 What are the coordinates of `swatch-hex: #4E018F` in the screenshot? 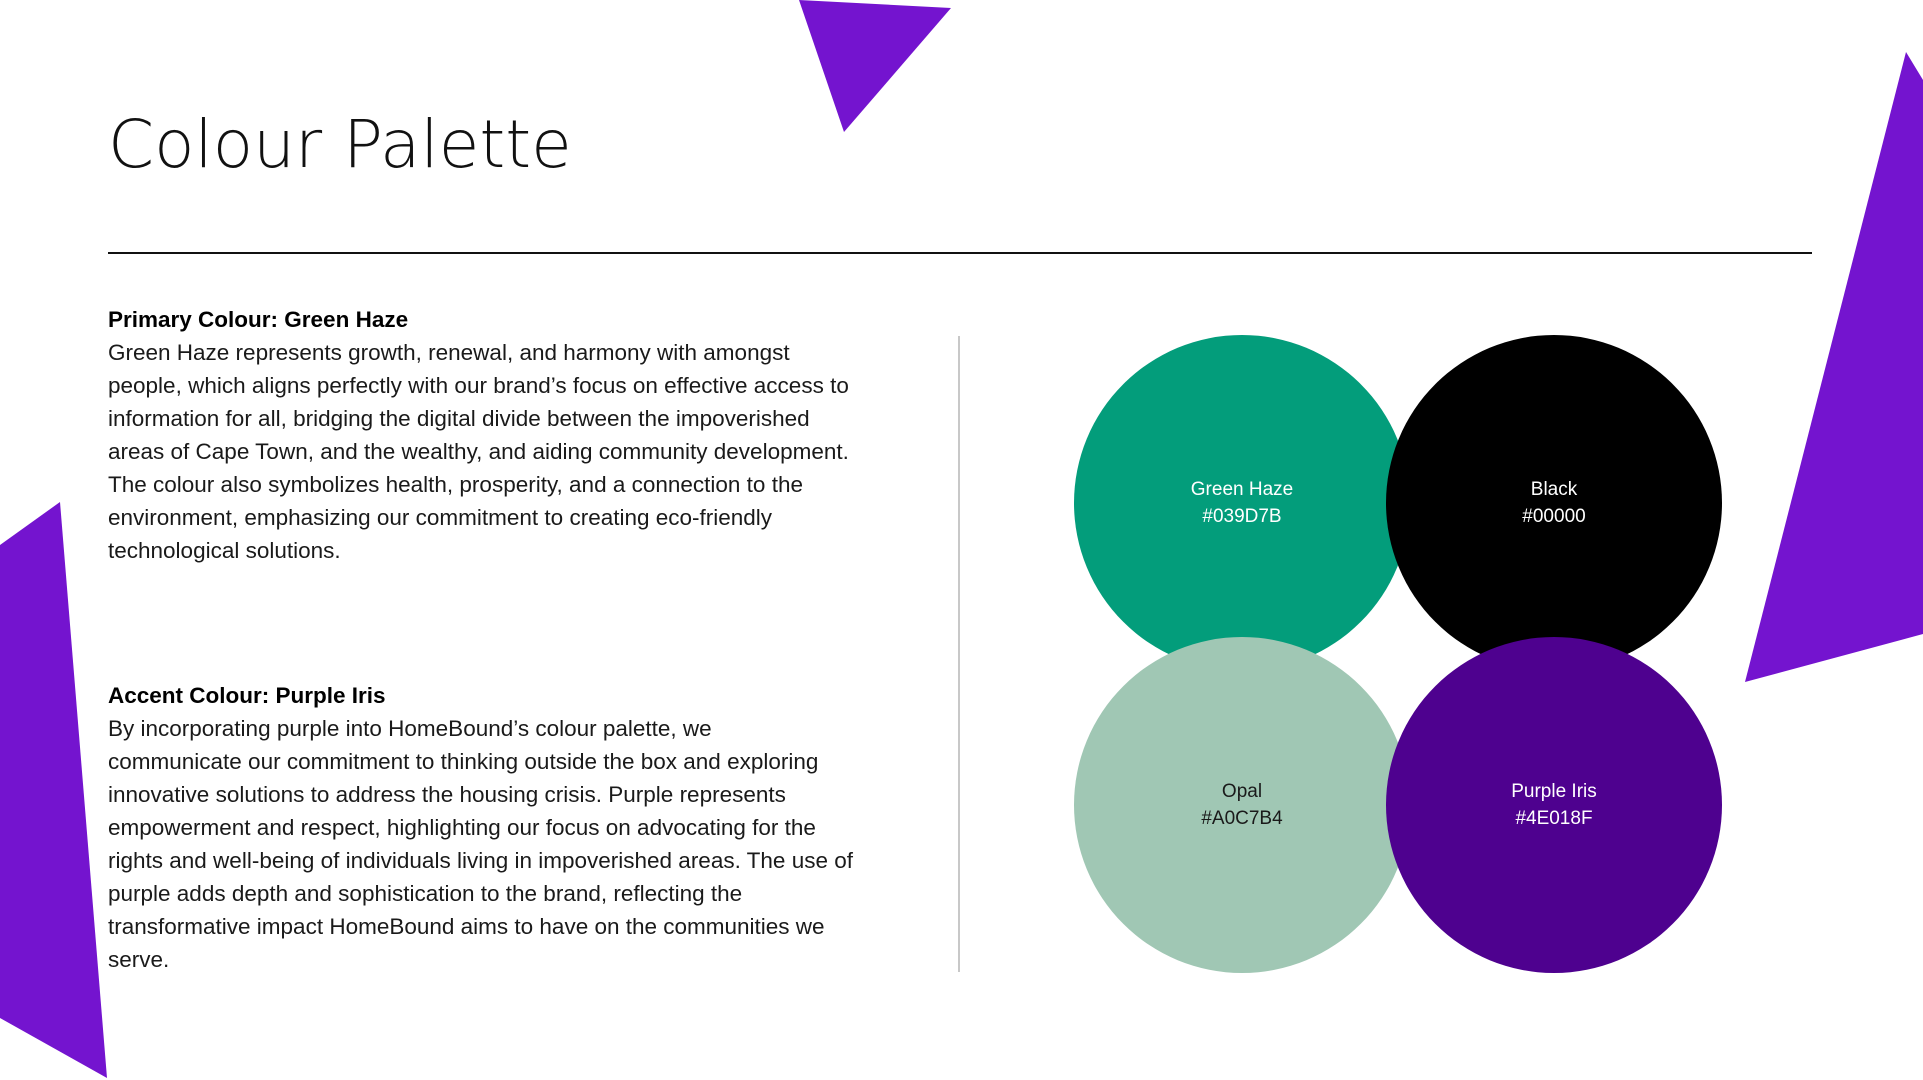 It's located at (1554, 818).